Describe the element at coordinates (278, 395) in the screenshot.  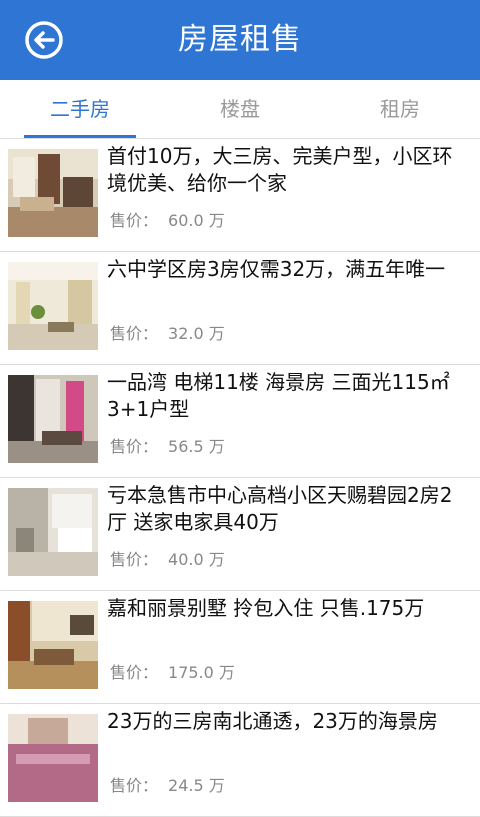
I see `listing-title: 一品湾 电梯11楼 海景房 三面光115㎡ 3+1户型` at that location.